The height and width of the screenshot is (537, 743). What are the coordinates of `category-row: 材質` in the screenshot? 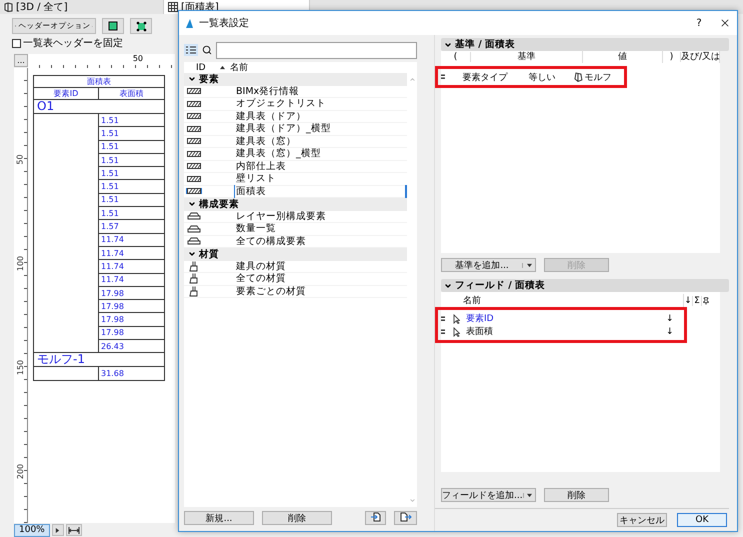 It's located at (295, 254).